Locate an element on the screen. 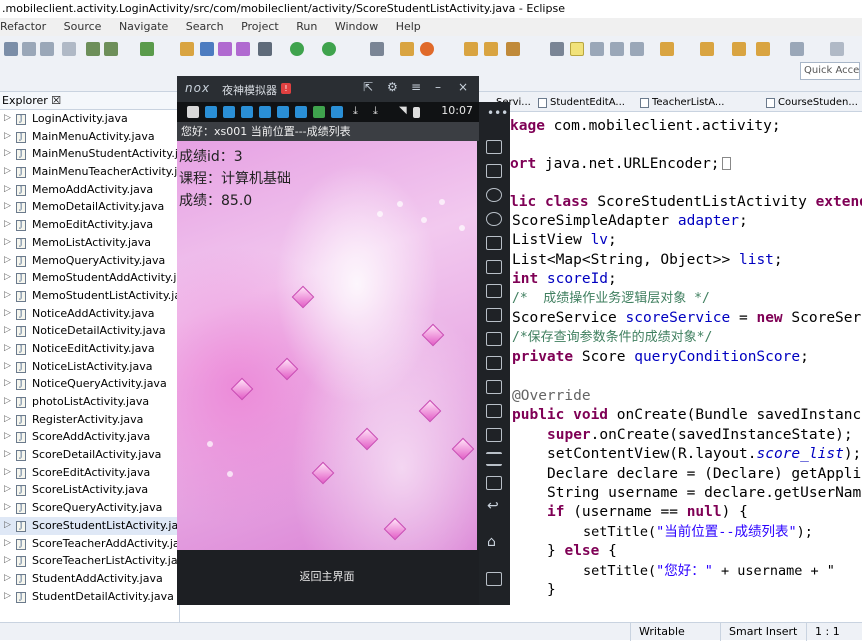 This screenshot has width=862, height=641. back-icon is located at coordinates (739, 49).